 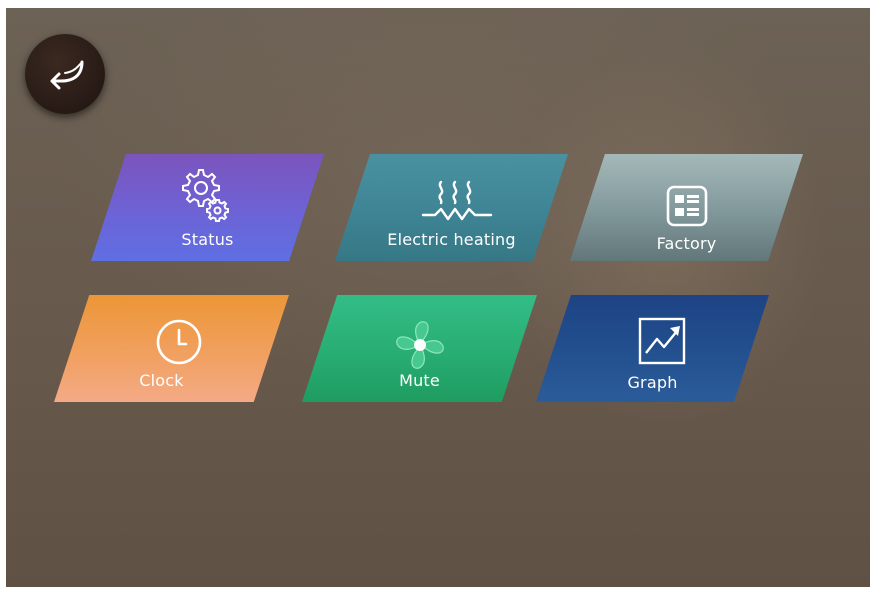 What do you see at coordinates (451, 239) in the screenshot?
I see `electric-heating-label: Electric heating` at bounding box center [451, 239].